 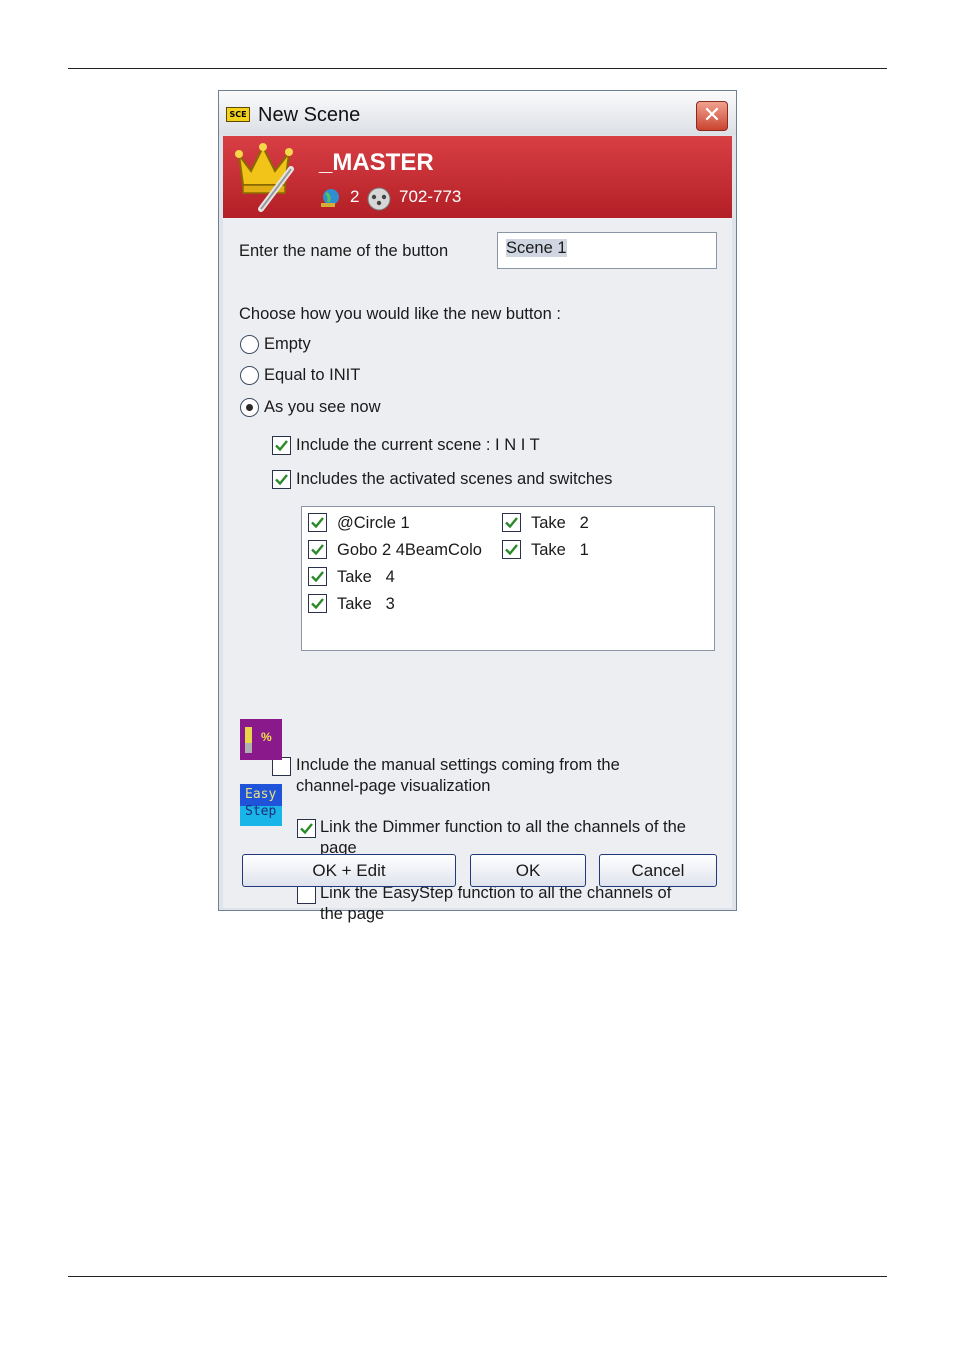 What do you see at coordinates (528, 870) in the screenshot?
I see `ok-button: OK` at bounding box center [528, 870].